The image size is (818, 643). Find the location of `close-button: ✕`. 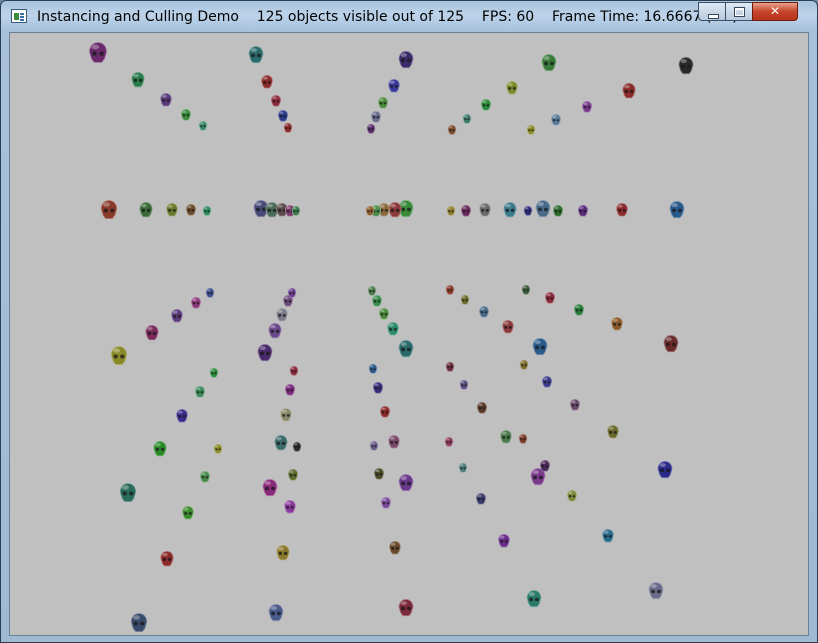

close-button: ✕ is located at coordinates (775, 11).